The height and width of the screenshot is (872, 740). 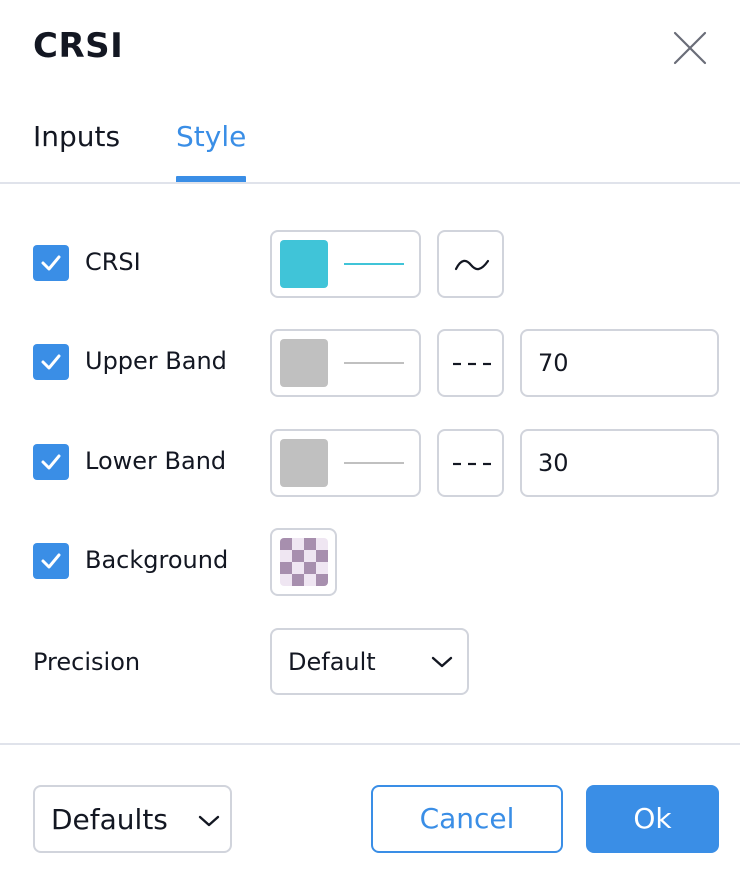 I want to click on lower-band-value-input: 30, so click(x=619, y=463).